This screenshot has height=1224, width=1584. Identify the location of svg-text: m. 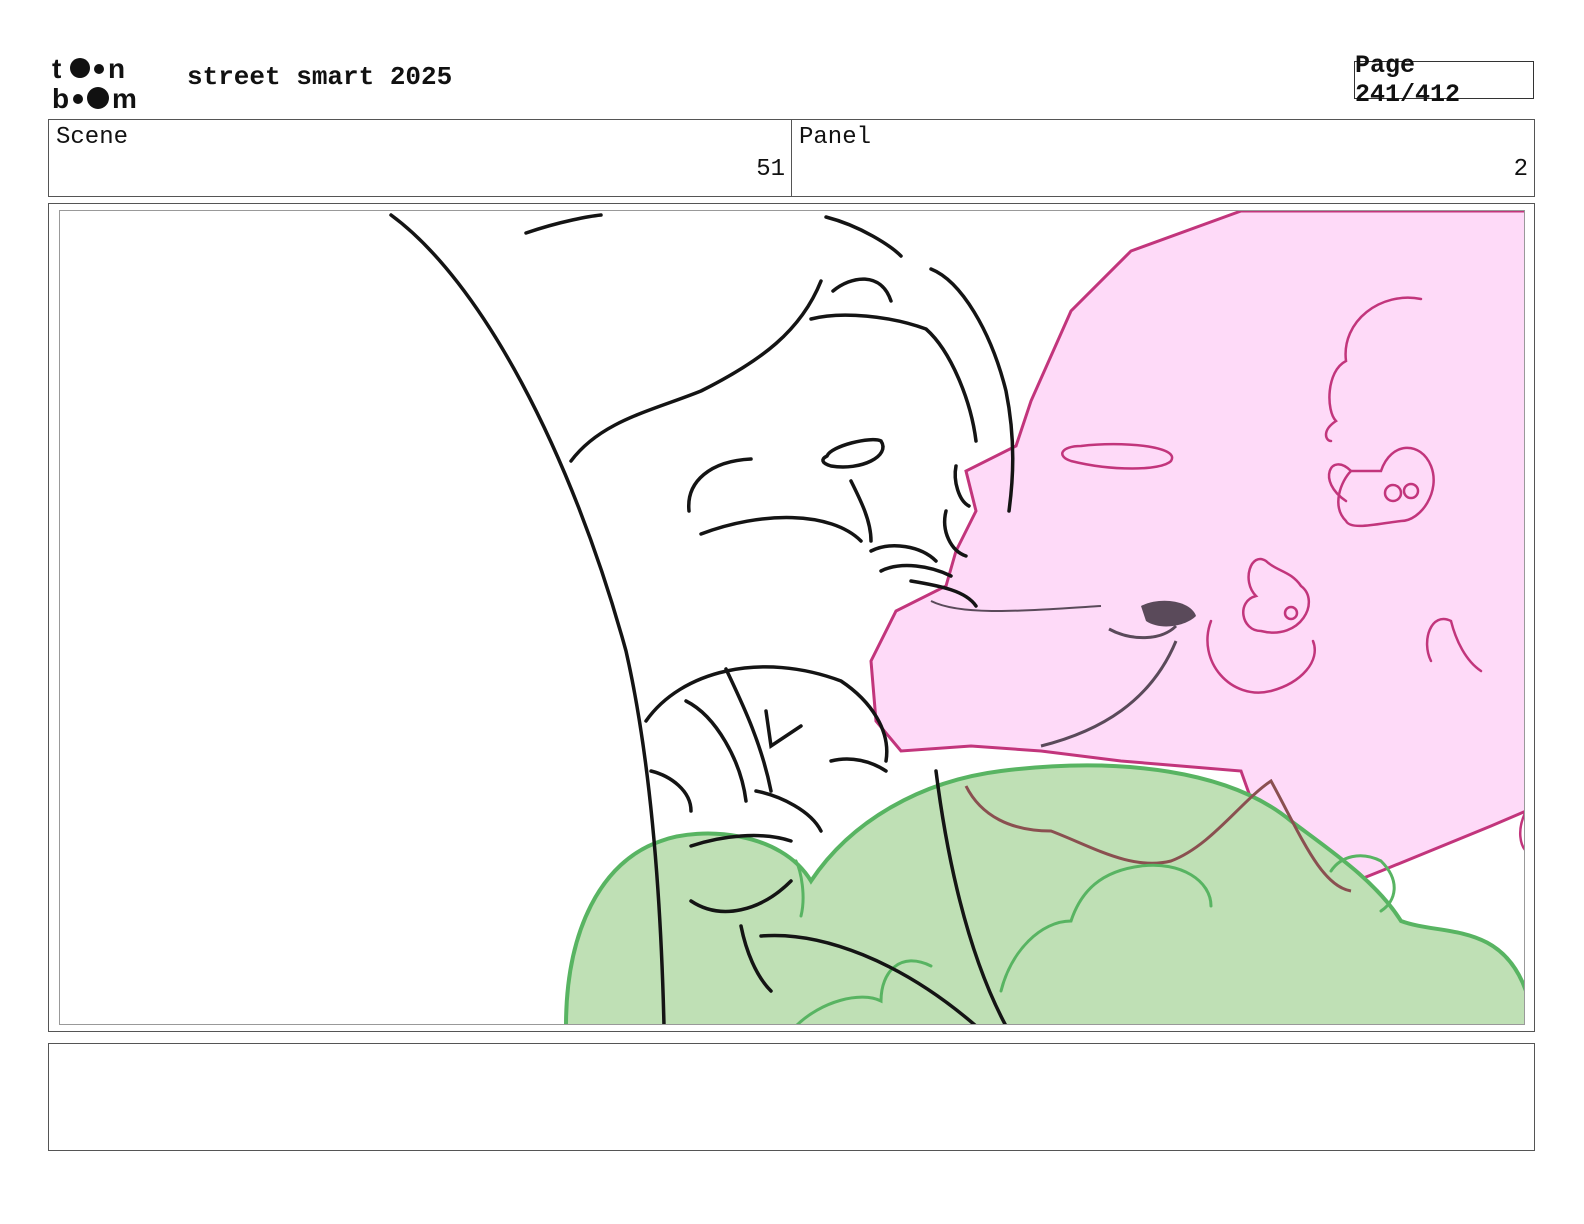
(124, 97).